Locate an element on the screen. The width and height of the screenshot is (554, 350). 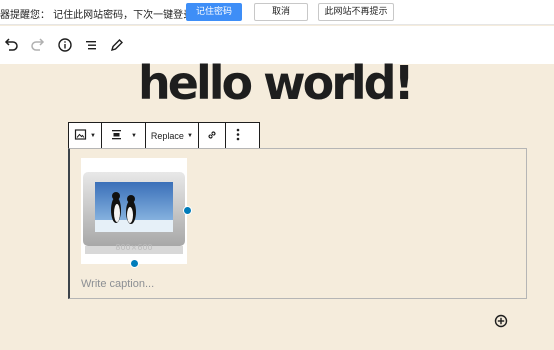
image-block-switcher: ▼ is located at coordinates (85, 135).